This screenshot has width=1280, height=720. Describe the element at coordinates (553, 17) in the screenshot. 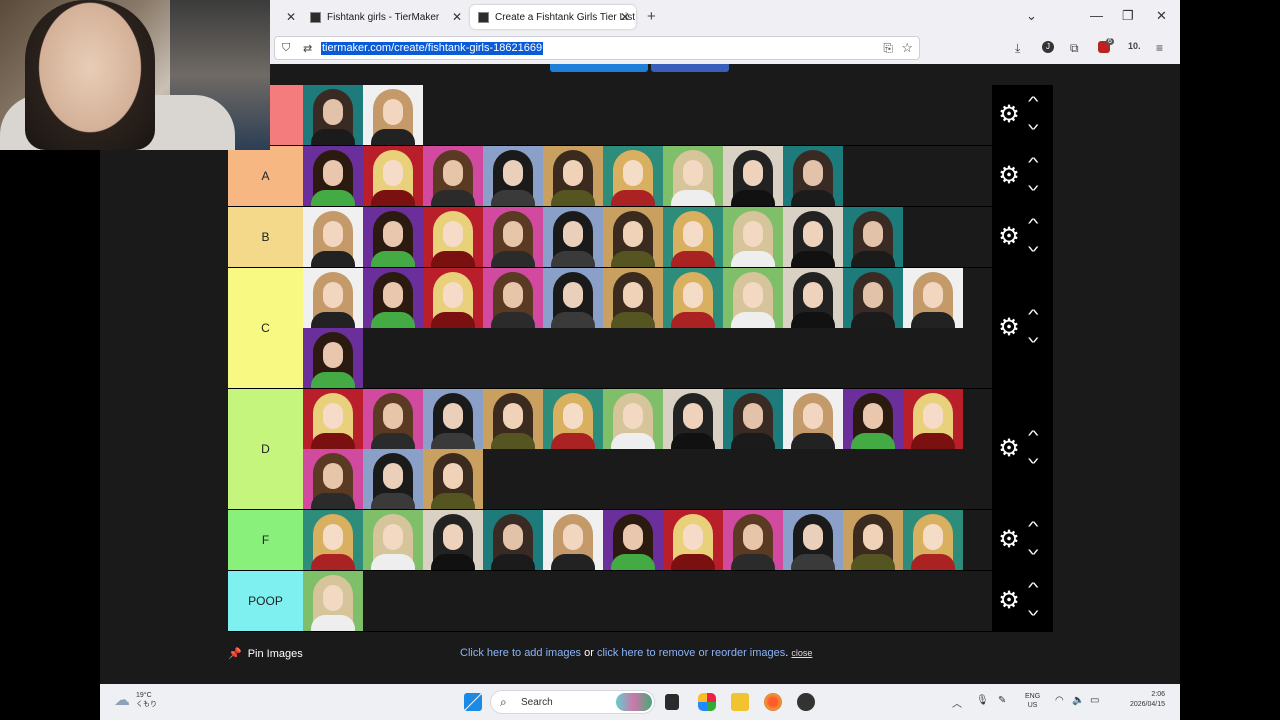

I see `tab-create-tier-list: Create a Fishtank Girls Tier List ✕` at that location.